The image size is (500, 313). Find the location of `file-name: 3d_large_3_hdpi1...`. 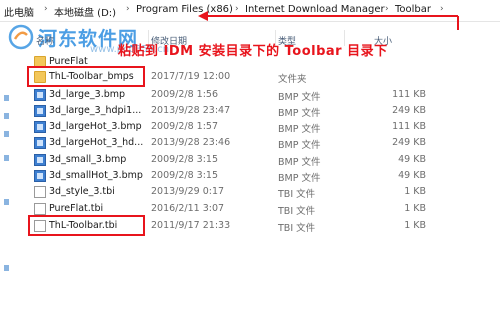

file-name: 3d_large_3_hdpi1... is located at coordinates (95, 110).